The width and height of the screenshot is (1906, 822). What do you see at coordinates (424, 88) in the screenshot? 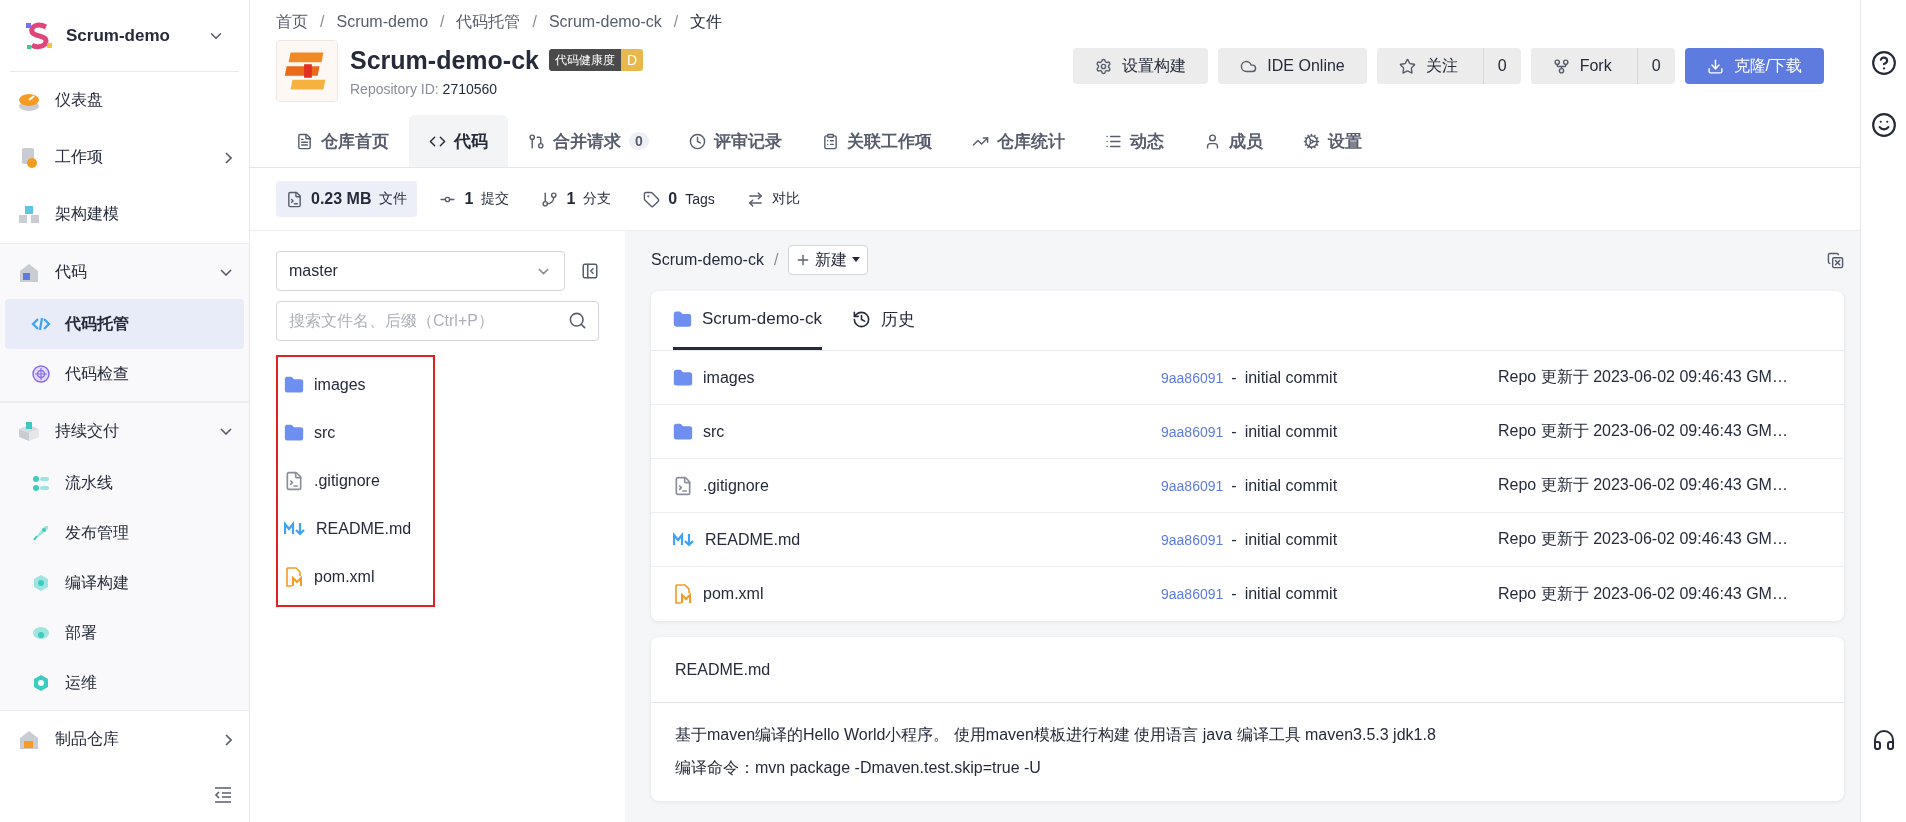
I see `repository-id: Repository ID: 2710560` at bounding box center [424, 88].